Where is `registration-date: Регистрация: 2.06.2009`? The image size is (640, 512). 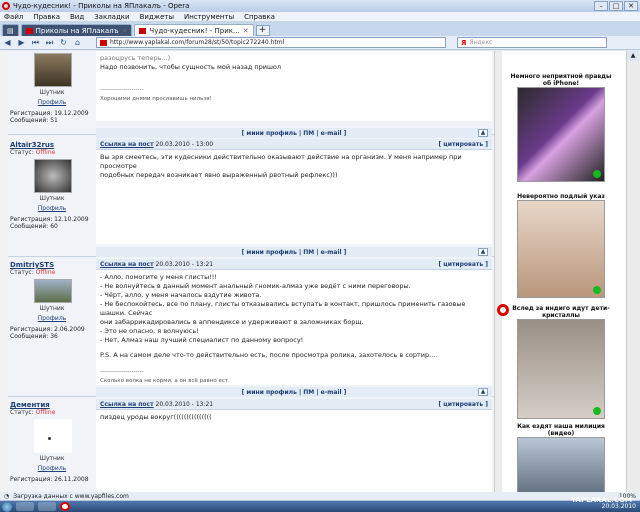
registration-date: Регистрация: 2.06.2009 is located at coordinates (47, 329).